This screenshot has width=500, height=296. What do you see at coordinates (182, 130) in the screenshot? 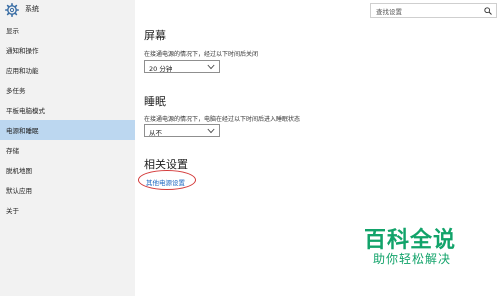
I see `sleep-timeout-dropdown: 从不` at bounding box center [182, 130].